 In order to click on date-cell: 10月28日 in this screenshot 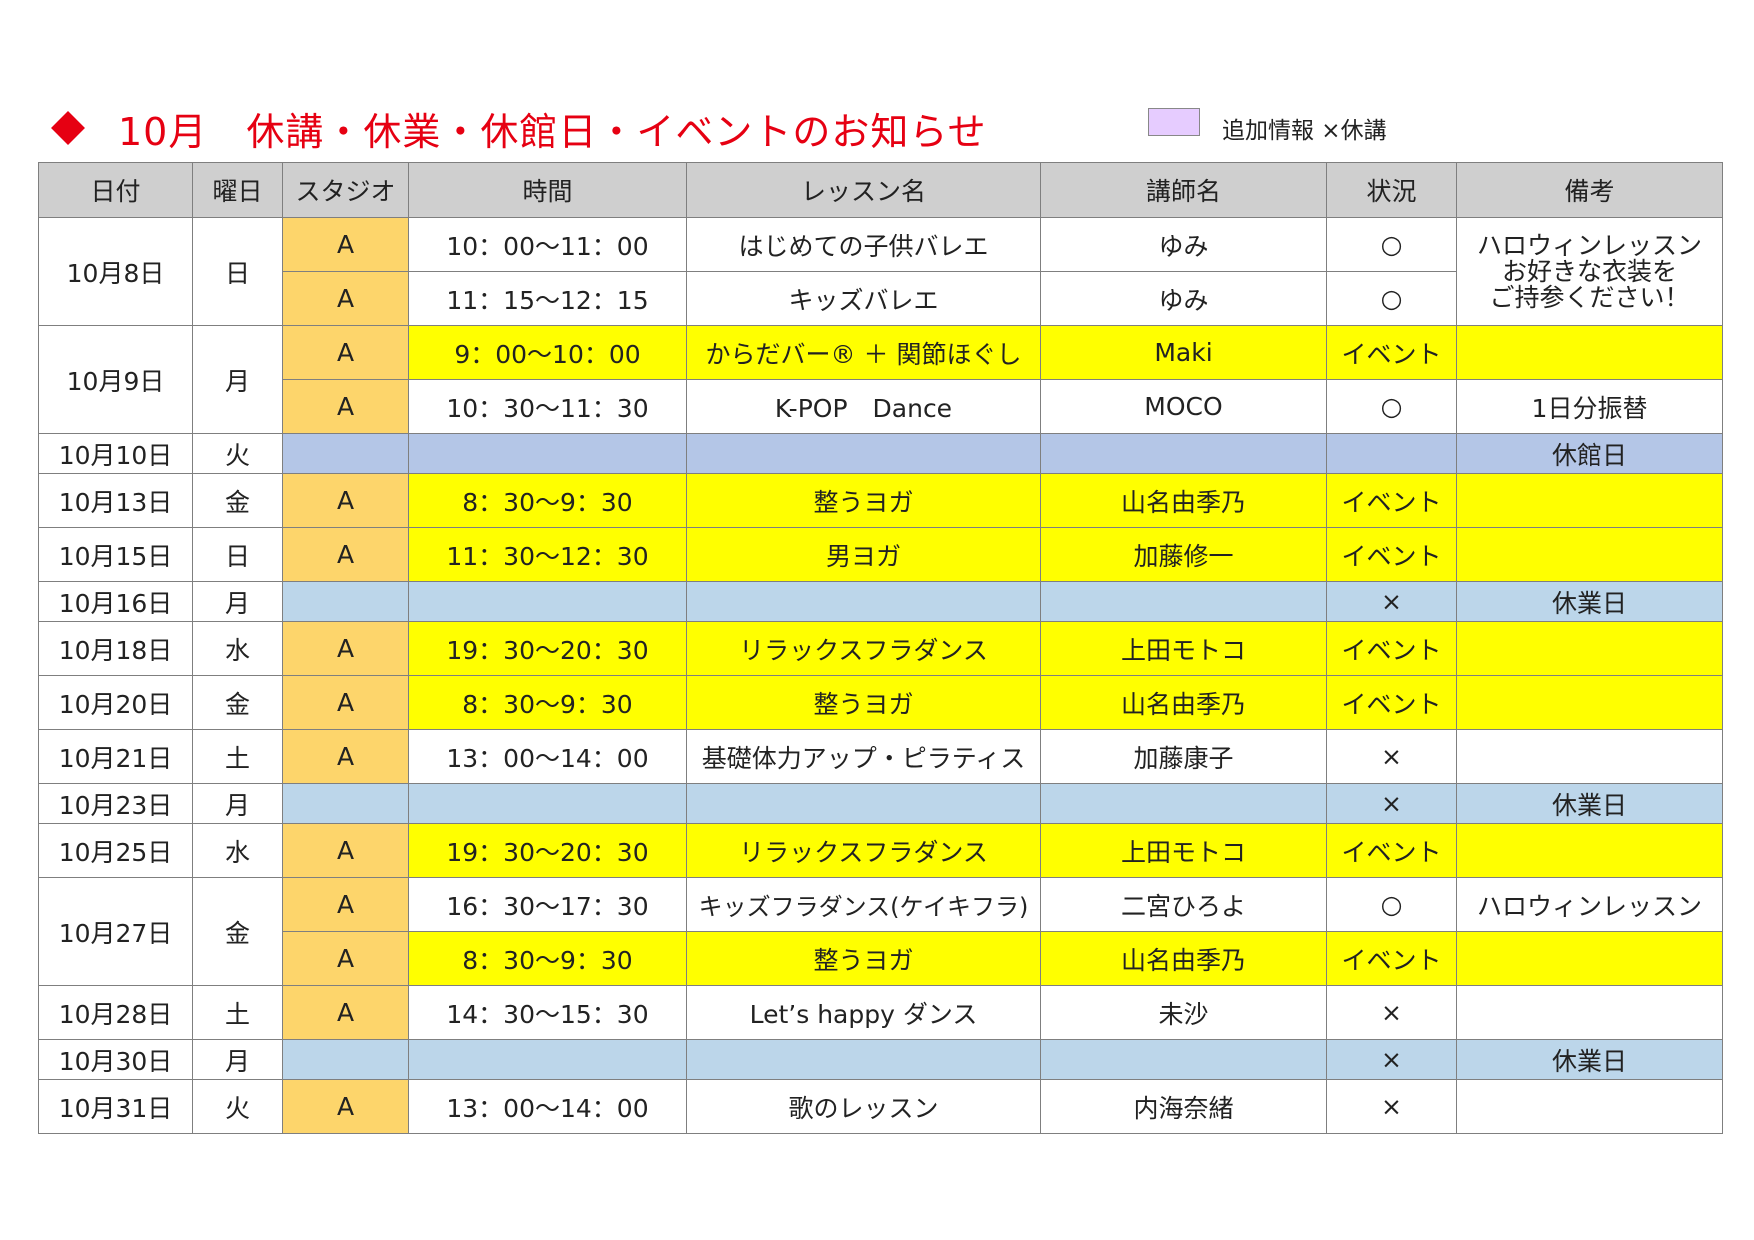, I will do `click(115, 1012)`.